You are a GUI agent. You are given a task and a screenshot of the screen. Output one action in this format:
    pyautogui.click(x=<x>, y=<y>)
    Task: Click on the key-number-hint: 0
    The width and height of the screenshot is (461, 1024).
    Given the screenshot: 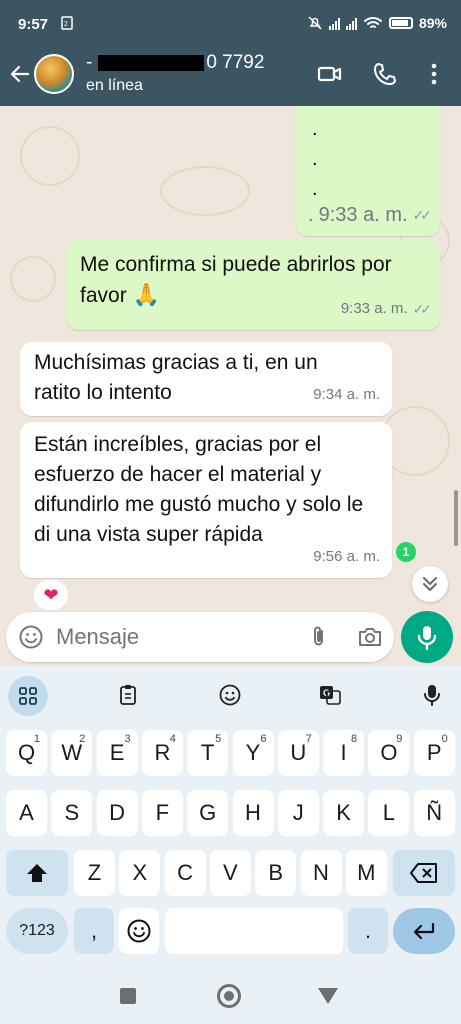 What is the action you would take?
    pyautogui.click(x=444, y=739)
    